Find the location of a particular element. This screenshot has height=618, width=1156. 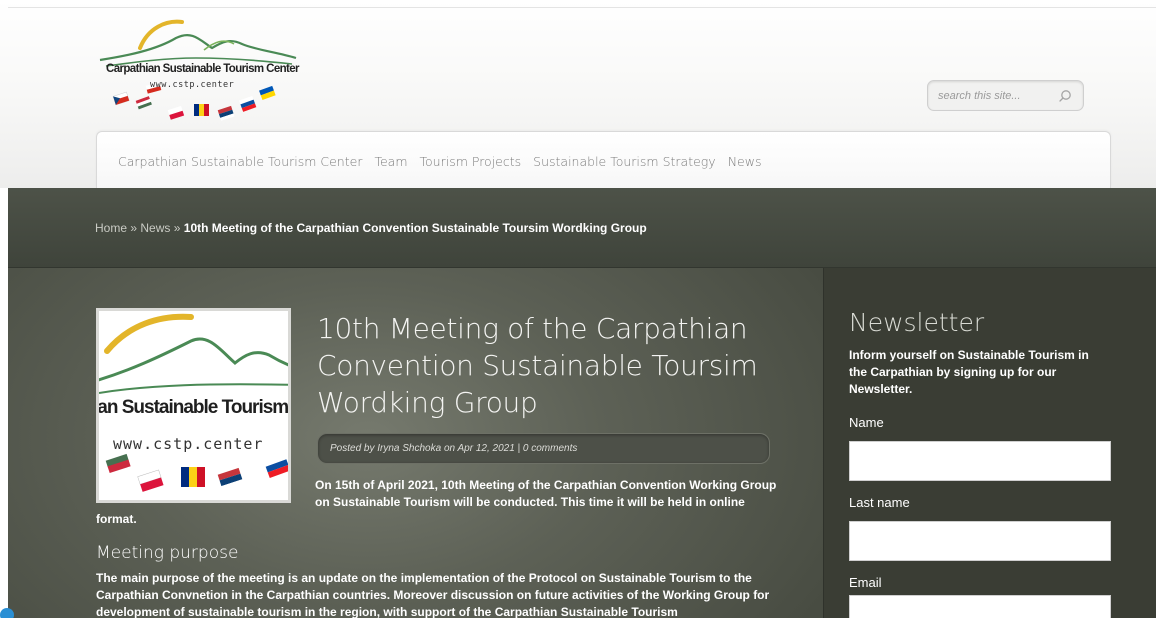

post-subheading: Meeting purpose is located at coordinates (167, 553).